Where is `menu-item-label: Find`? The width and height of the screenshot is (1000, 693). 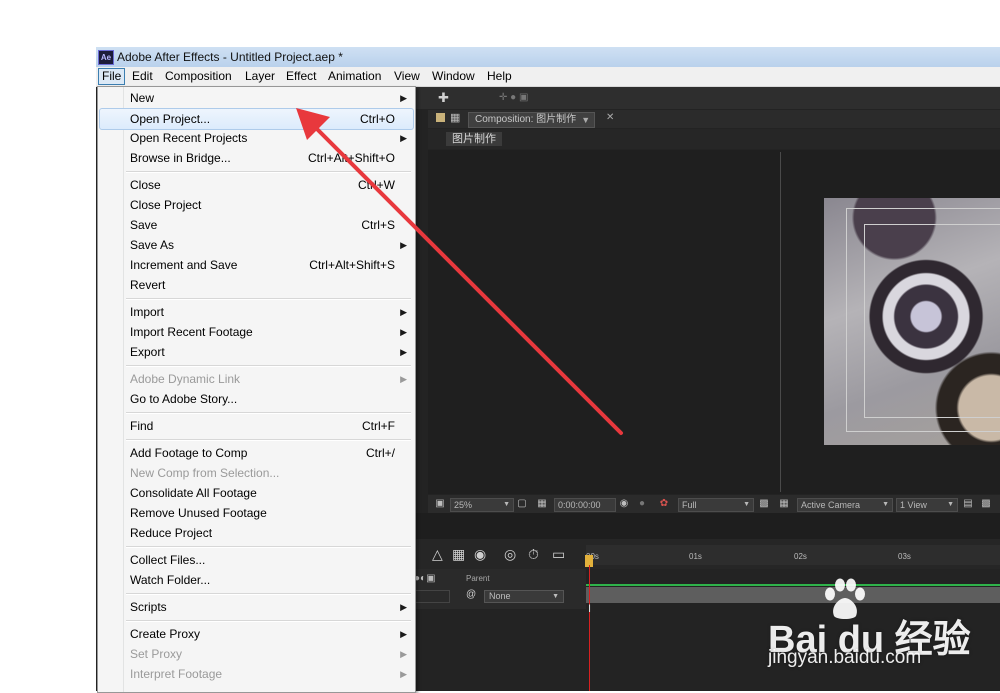
menu-item-label: Find is located at coordinates (142, 426).